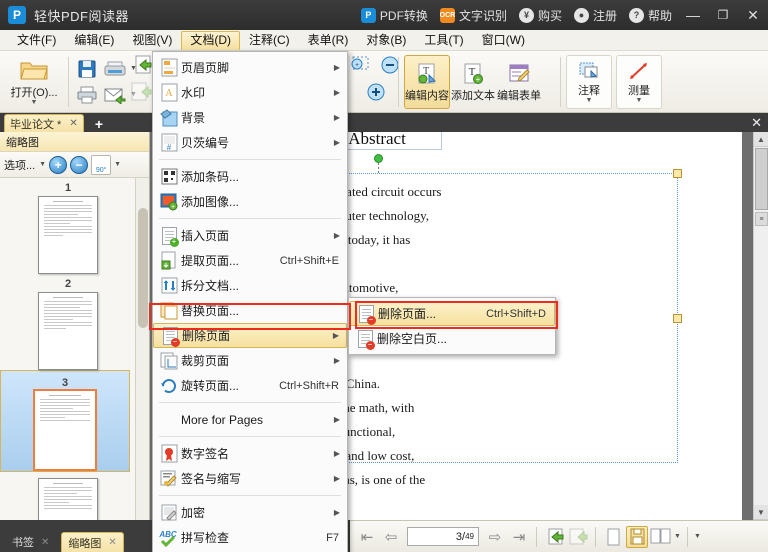  I want to click on new-tab-button: +, so click(99, 124).